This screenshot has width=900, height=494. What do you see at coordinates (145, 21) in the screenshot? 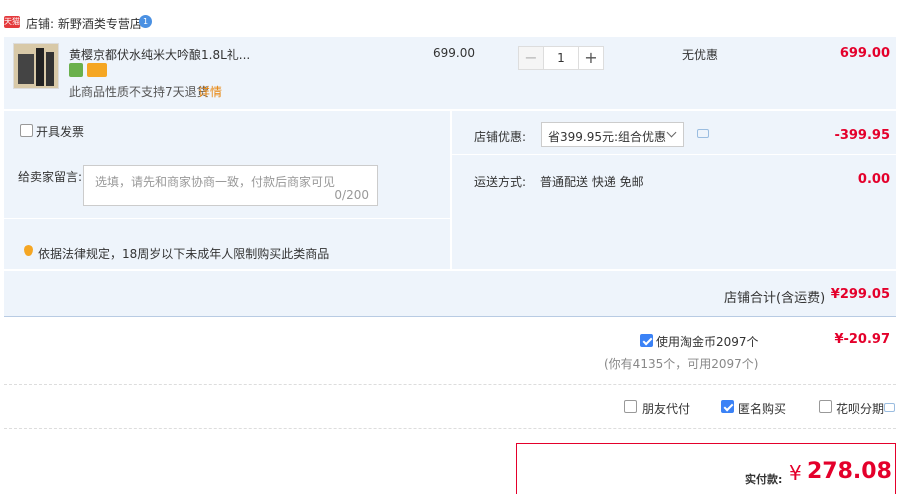
I see `chat-bubble-icon: 1` at bounding box center [145, 21].